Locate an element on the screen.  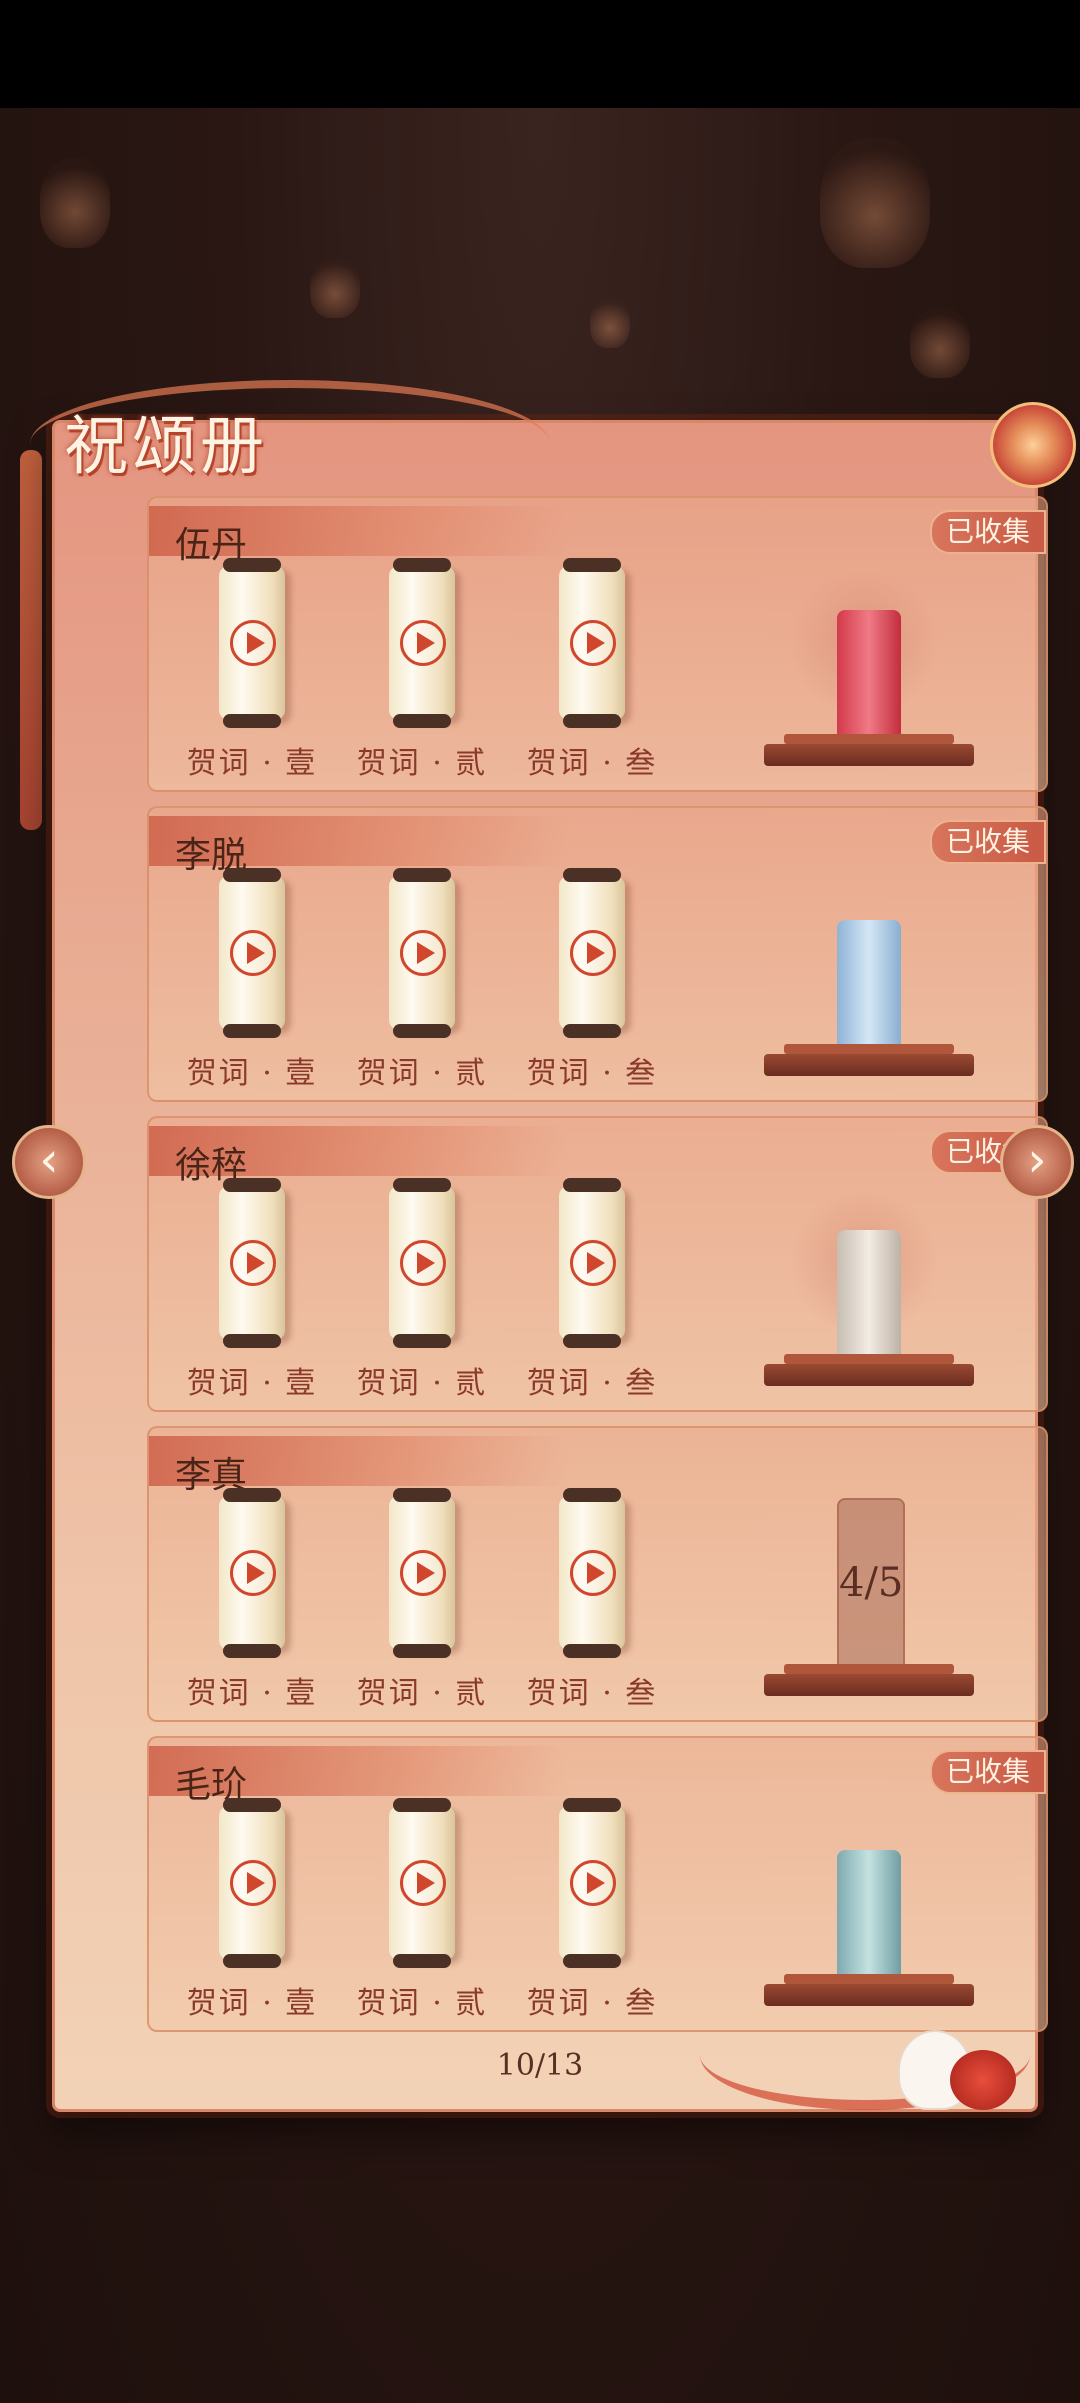
character-card: 李脱 已收集 贺词 · 壹 贺词 · 贰 贺词 · 叁 is located at coordinates (597, 954).